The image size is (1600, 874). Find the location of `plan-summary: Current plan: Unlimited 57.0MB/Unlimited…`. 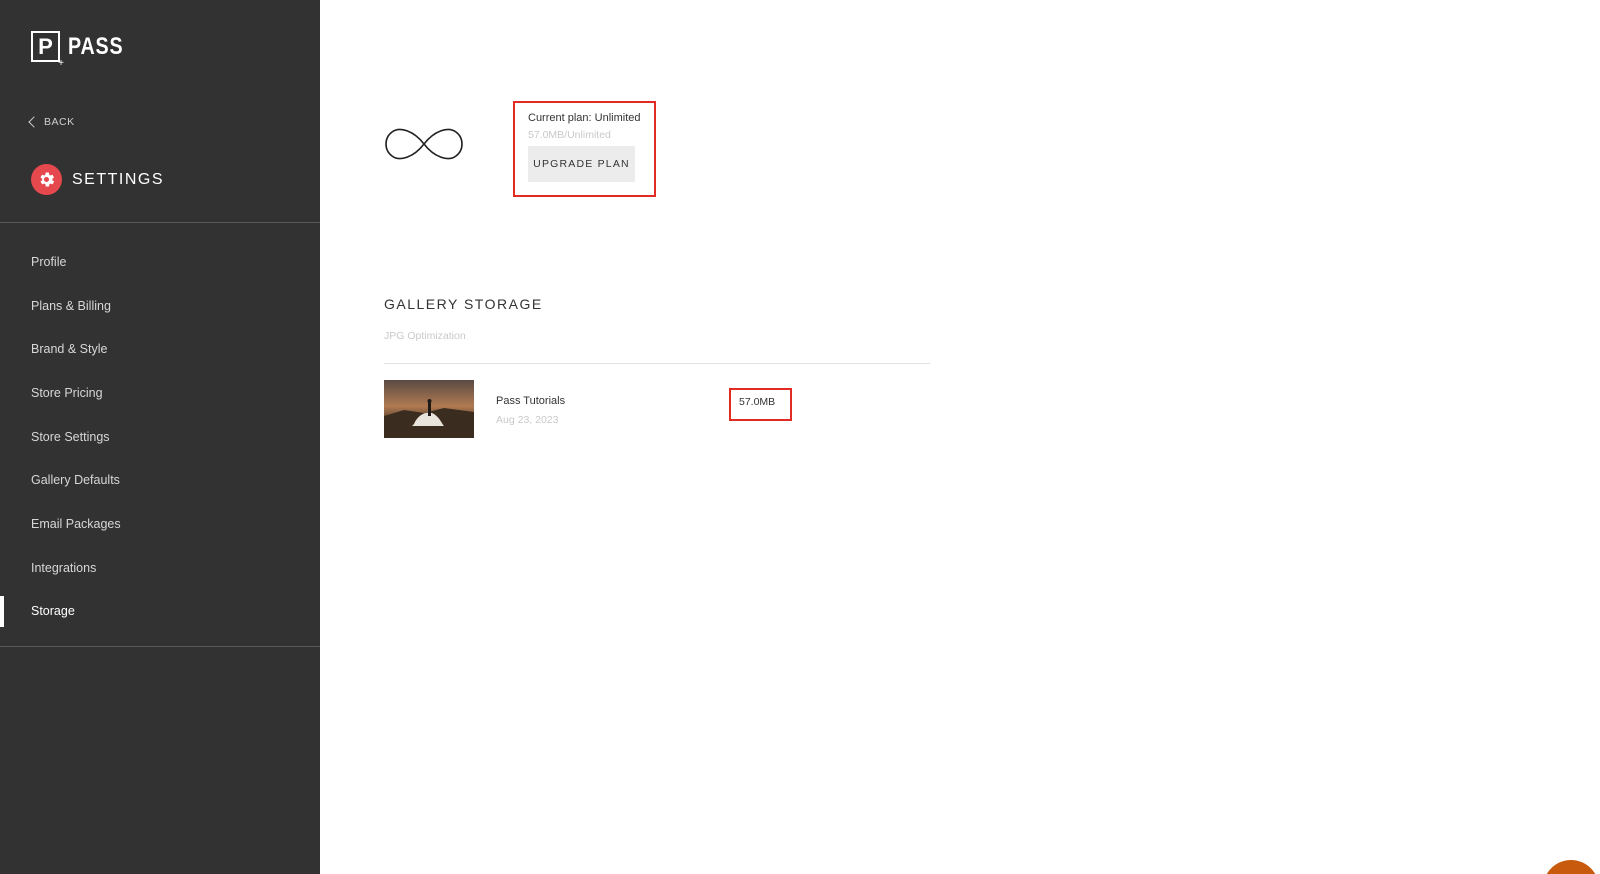

plan-summary: Current plan: Unlimited 57.0MB/Unlimited… is located at coordinates (584, 149).